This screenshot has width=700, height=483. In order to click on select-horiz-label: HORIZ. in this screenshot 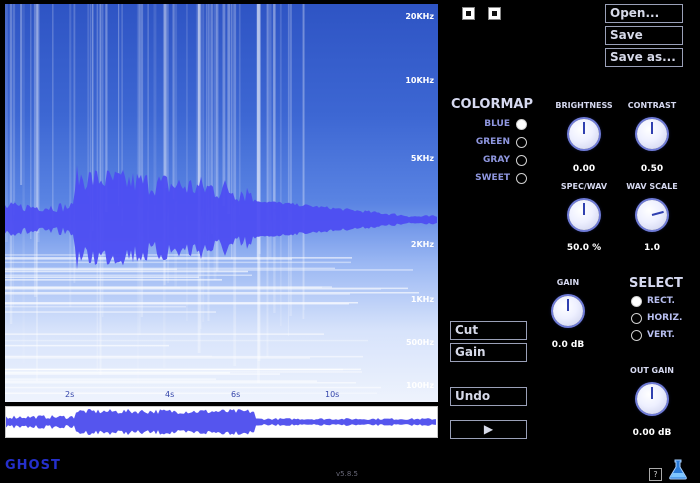, I will do `click(665, 318)`.